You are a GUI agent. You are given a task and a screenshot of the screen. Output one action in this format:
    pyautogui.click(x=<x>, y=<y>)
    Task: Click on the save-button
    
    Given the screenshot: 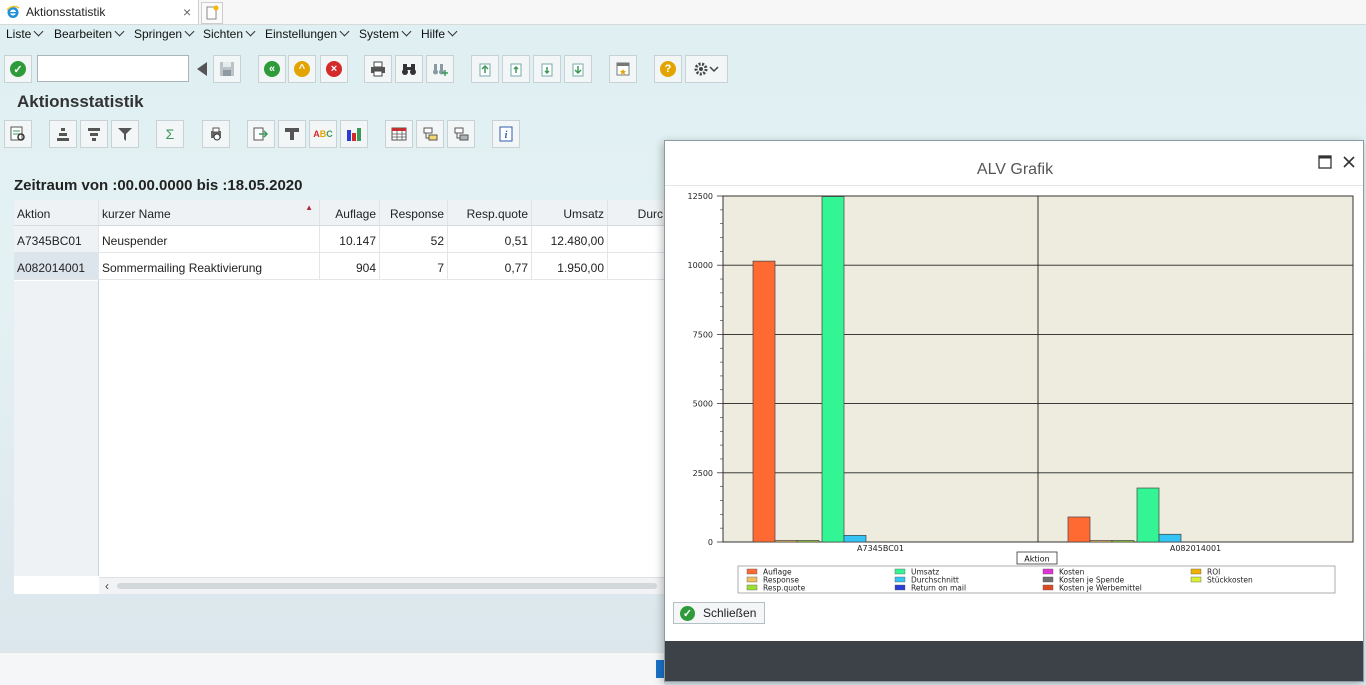 What is the action you would take?
    pyautogui.click(x=227, y=69)
    